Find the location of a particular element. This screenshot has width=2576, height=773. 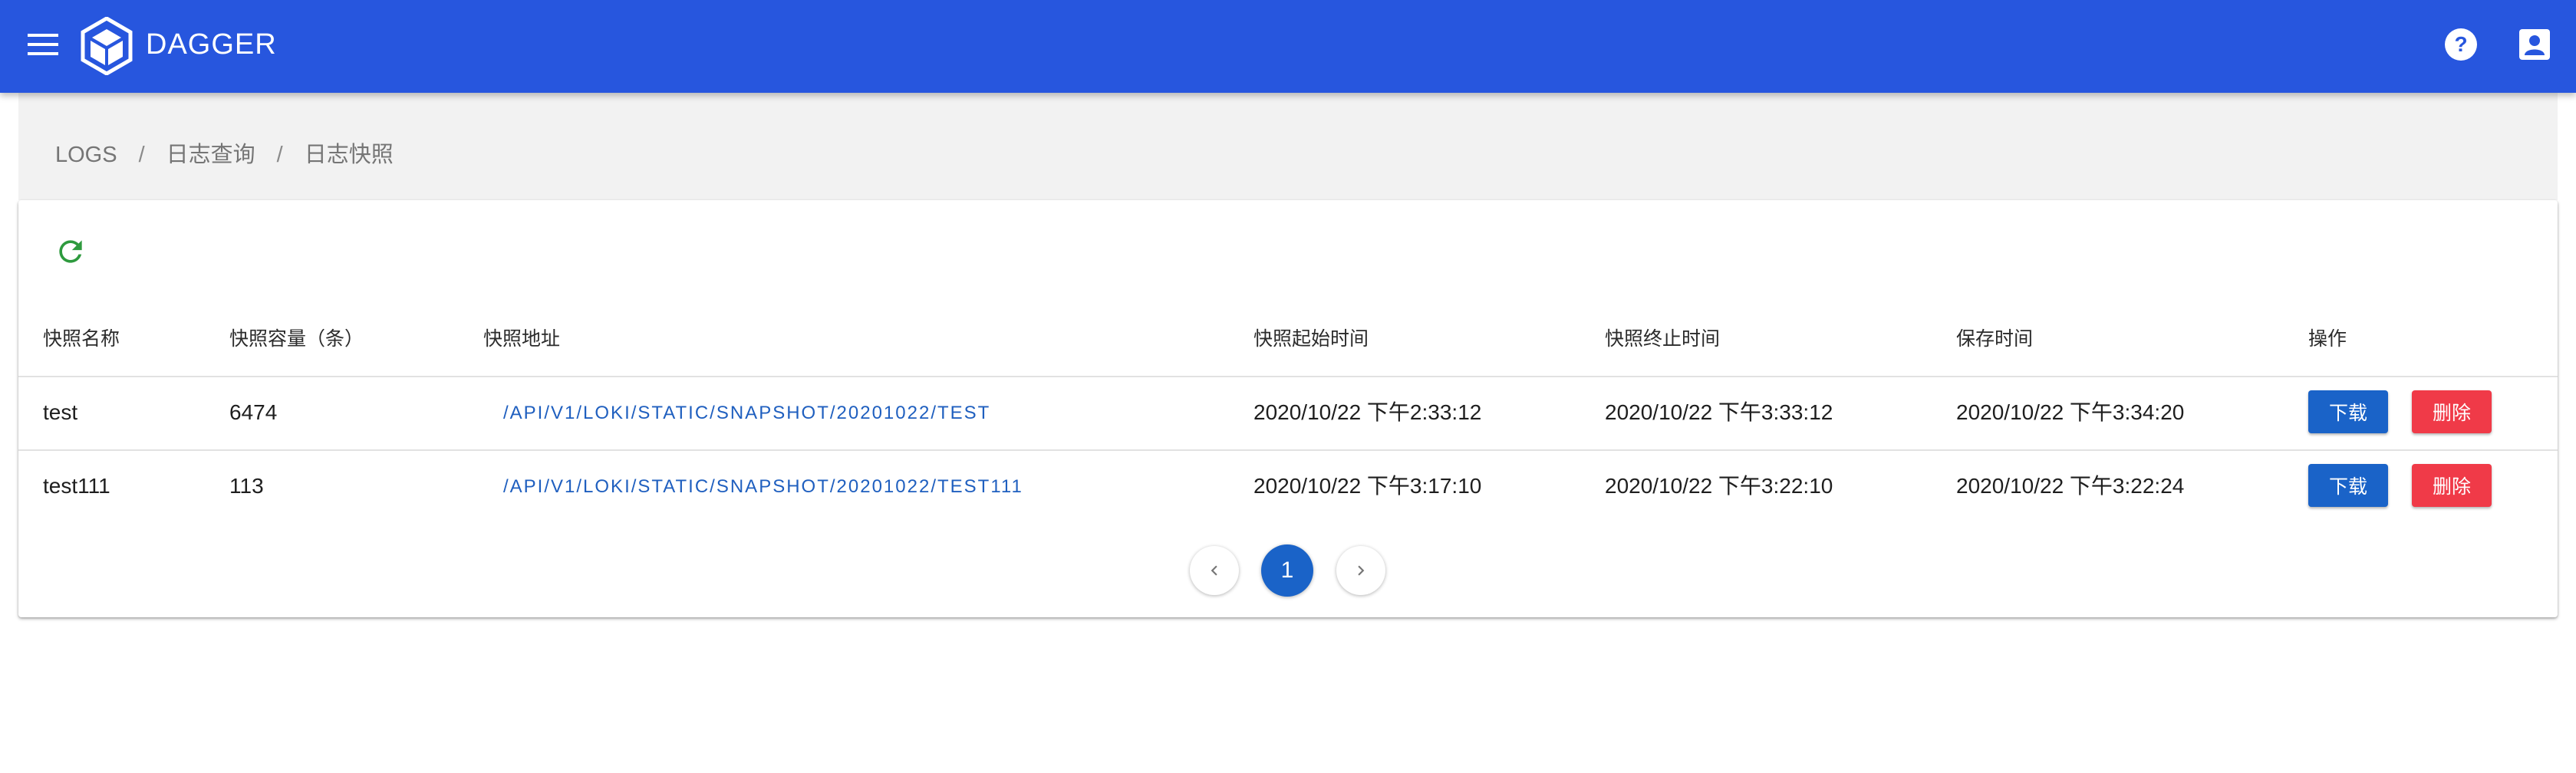

pagination-next-button is located at coordinates (1360, 570).